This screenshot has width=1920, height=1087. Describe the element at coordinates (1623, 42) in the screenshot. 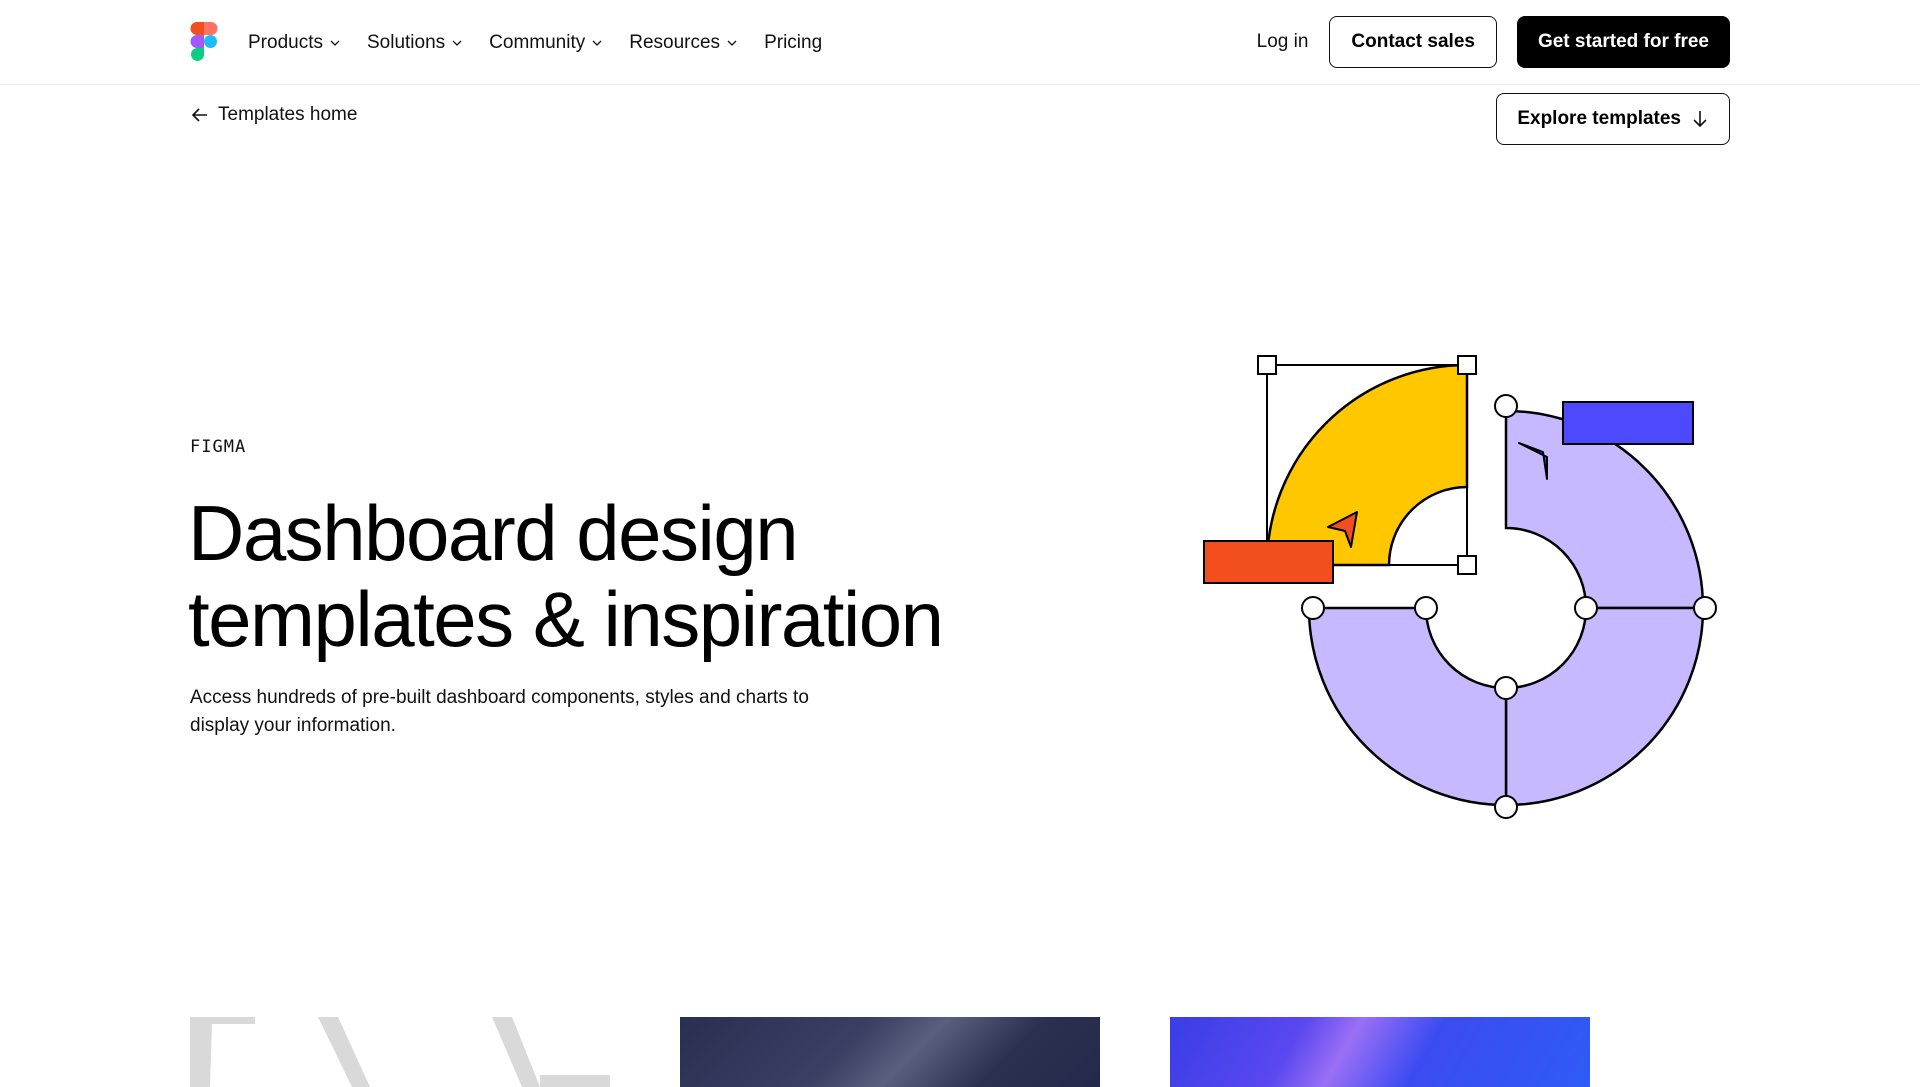

I see `get-started-button: Get started for free` at that location.